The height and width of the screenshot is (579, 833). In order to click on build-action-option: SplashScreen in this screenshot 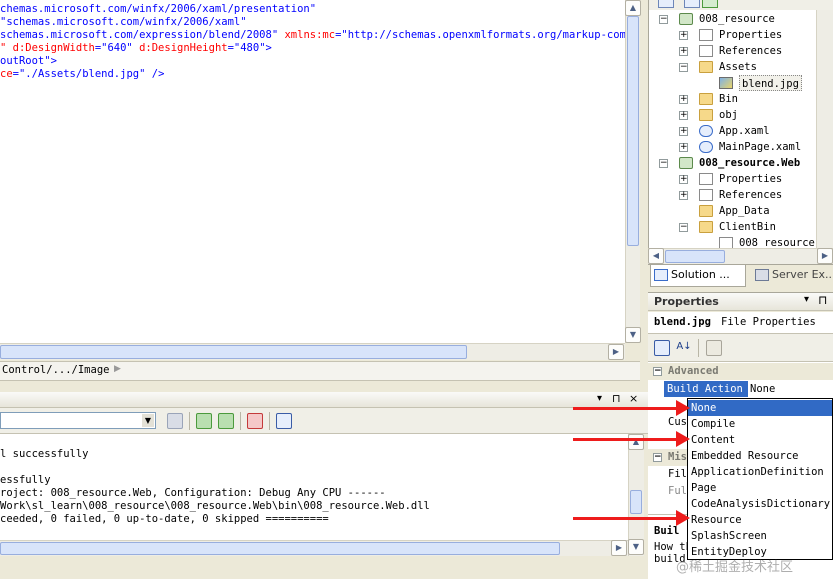, I will do `click(760, 536)`.